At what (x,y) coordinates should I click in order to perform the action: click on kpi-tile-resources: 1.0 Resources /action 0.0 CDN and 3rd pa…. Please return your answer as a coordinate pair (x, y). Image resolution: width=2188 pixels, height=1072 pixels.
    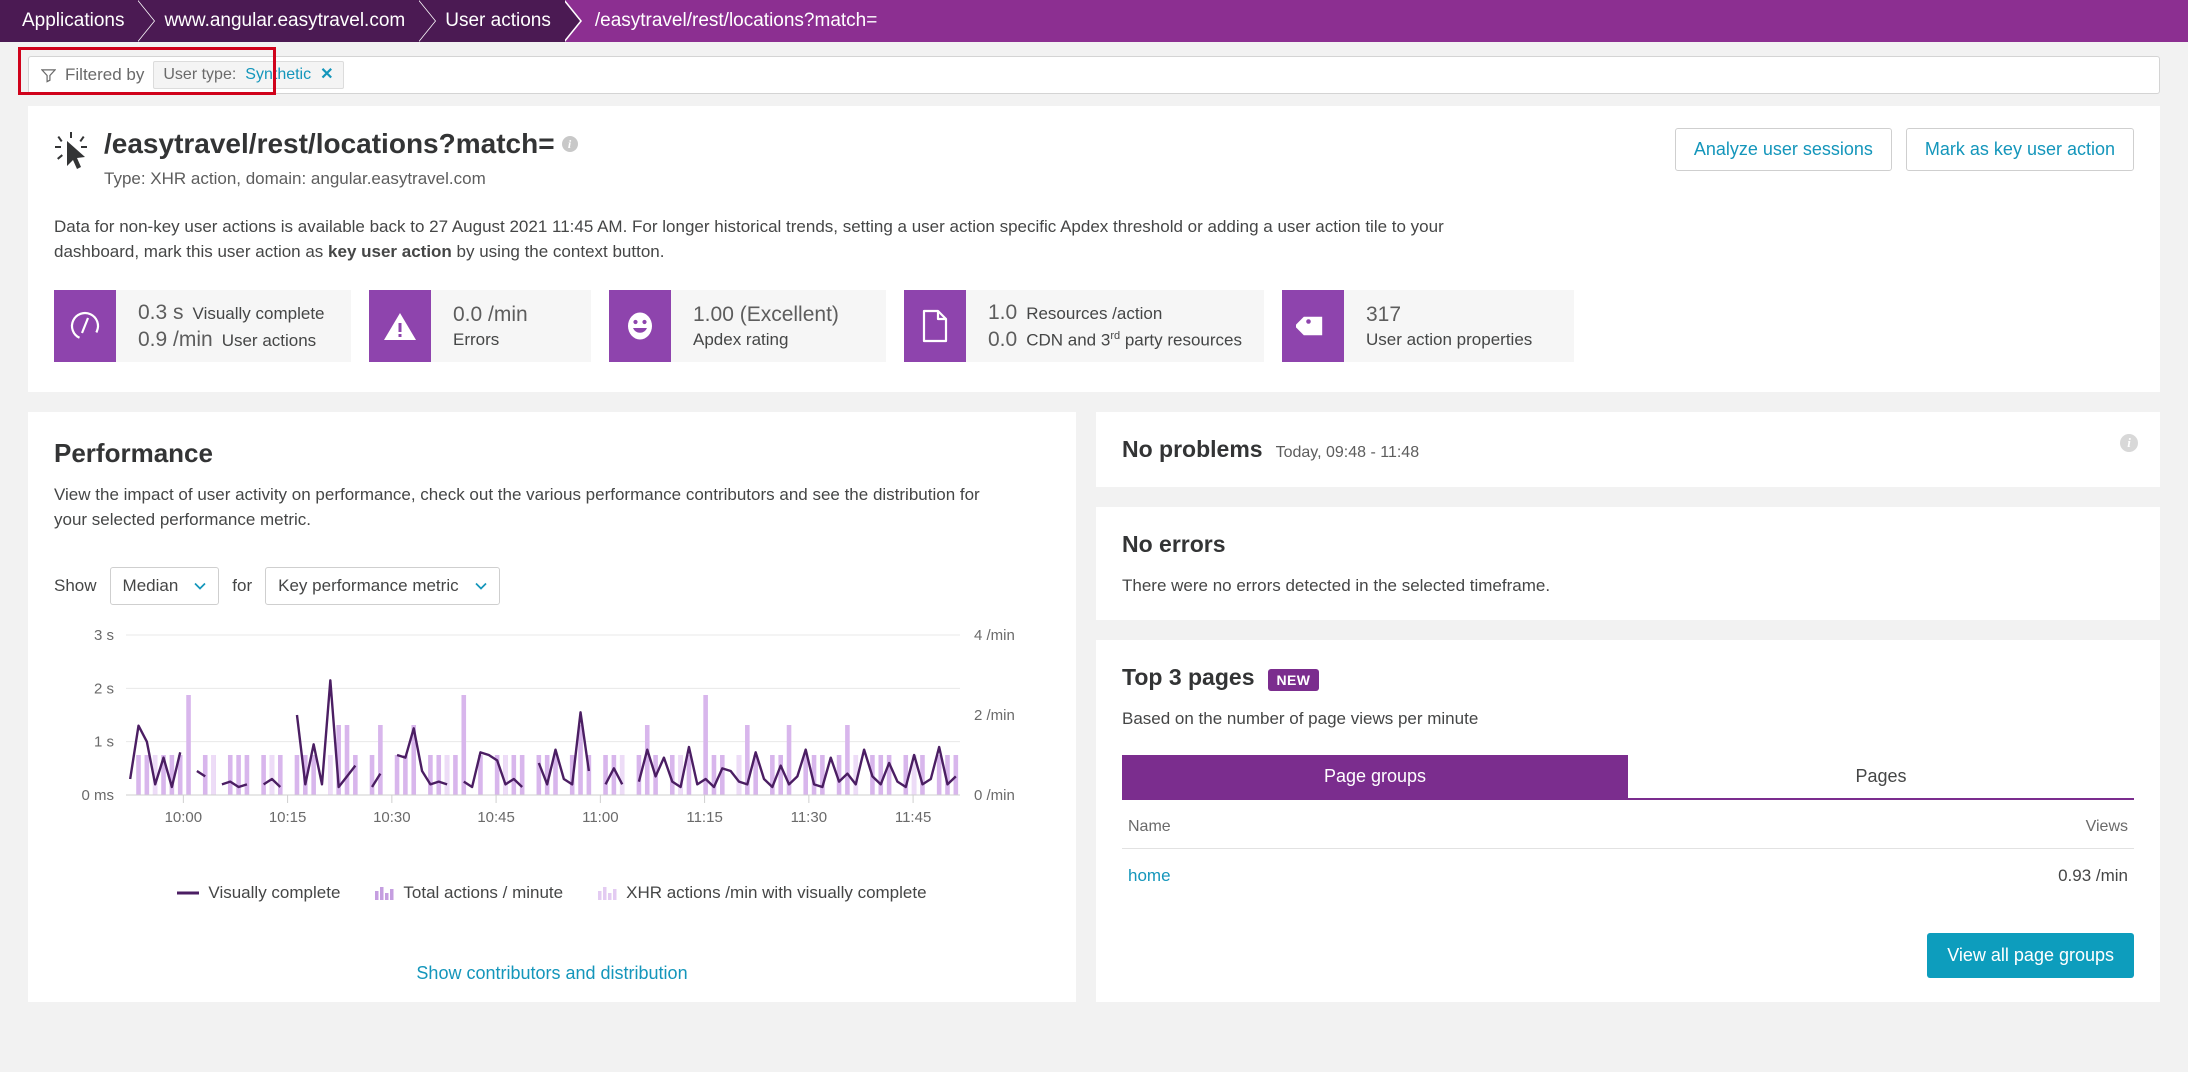
    Looking at the image, I should click on (1084, 326).